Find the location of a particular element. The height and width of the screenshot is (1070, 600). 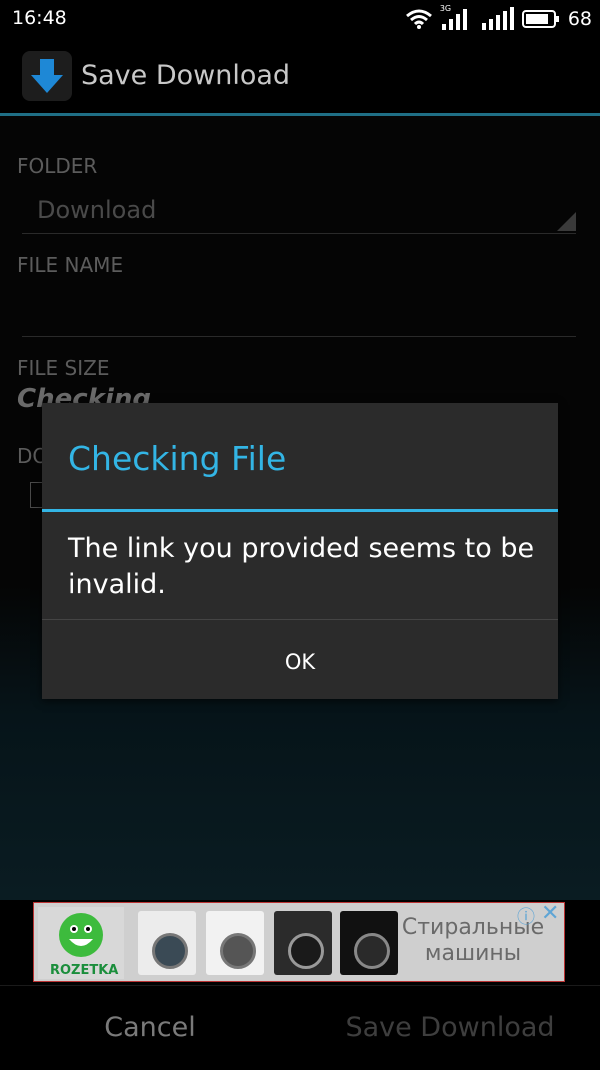

wifi-icon is located at coordinates (418, 19).